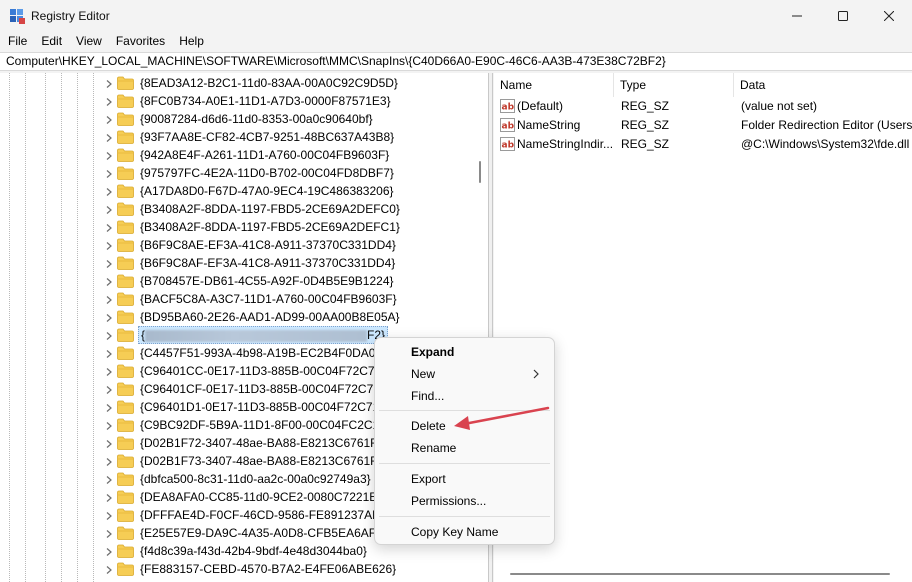  I want to click on tree-item: {975797FC-4E2A-11D0-B702-00C04FD8DBF7}, so click(235, 173).